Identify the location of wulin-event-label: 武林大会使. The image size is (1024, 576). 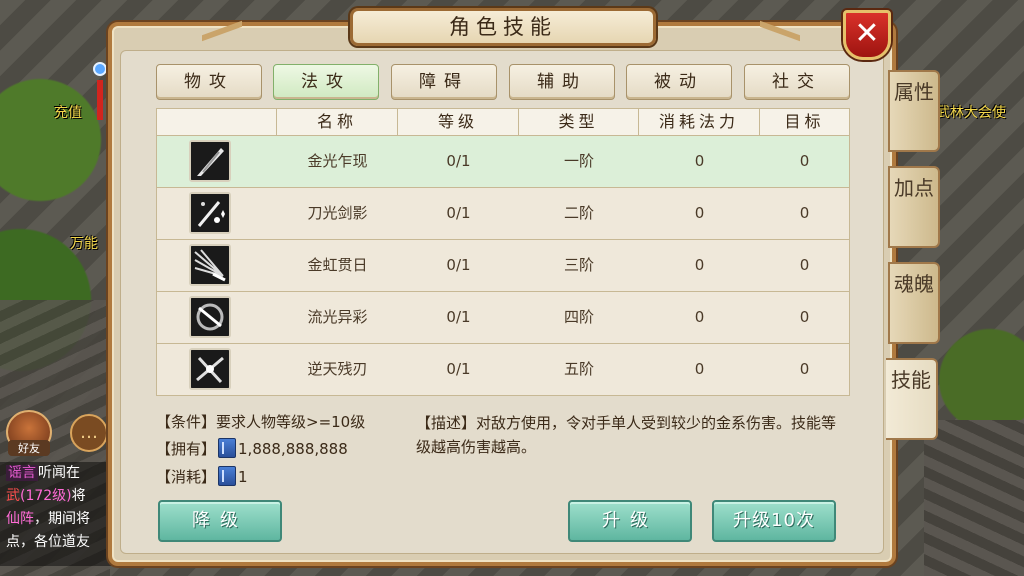
(971, 112).